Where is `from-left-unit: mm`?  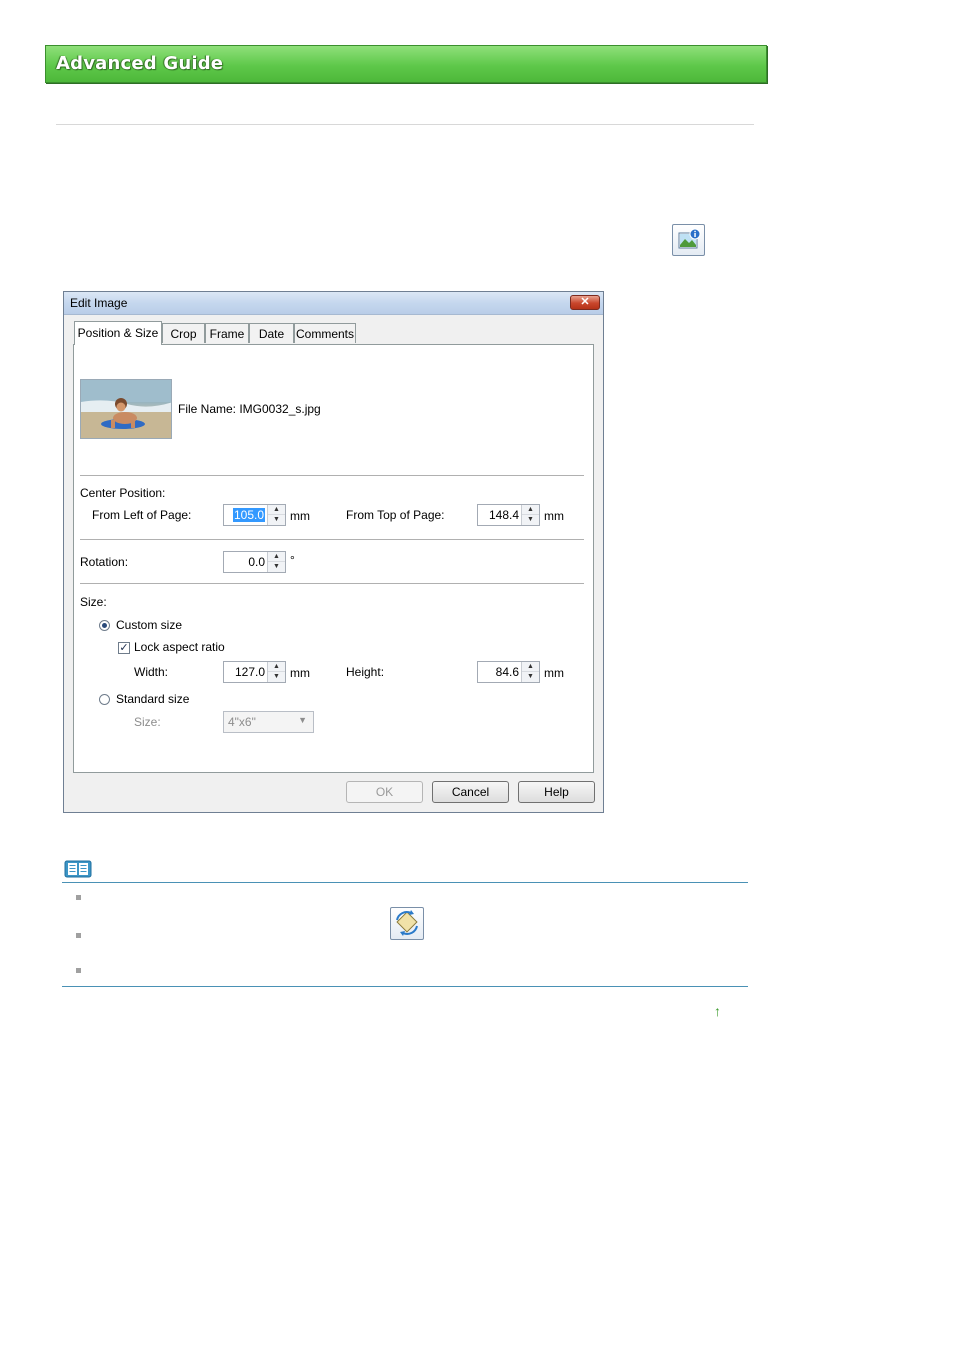
from-left-unit: mm is located at coordinates (300, 516).